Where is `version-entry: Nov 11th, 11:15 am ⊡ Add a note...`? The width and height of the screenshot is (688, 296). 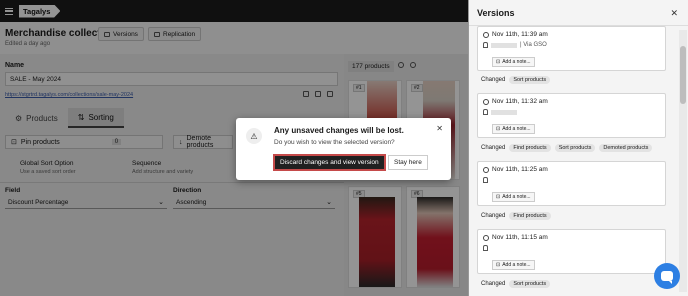 version-entry: Nov 11th, 11:15 am ⊡ Add a note... is located at coordinates (571, 251).